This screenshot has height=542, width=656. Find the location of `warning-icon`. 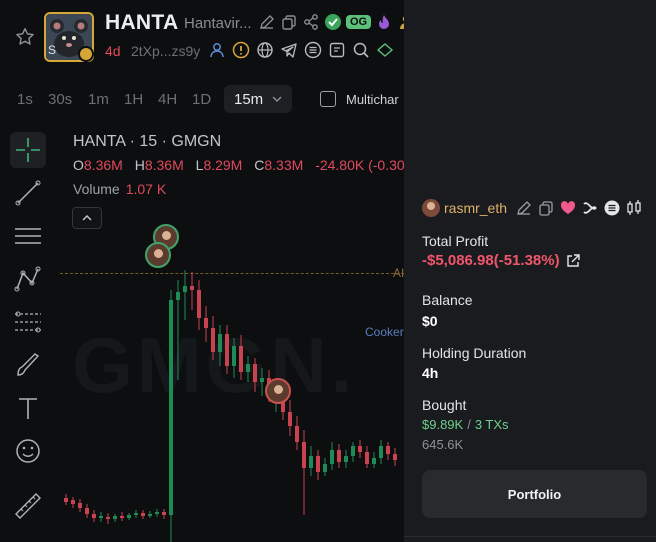

warning-icon is located at coordinates (241, 50).